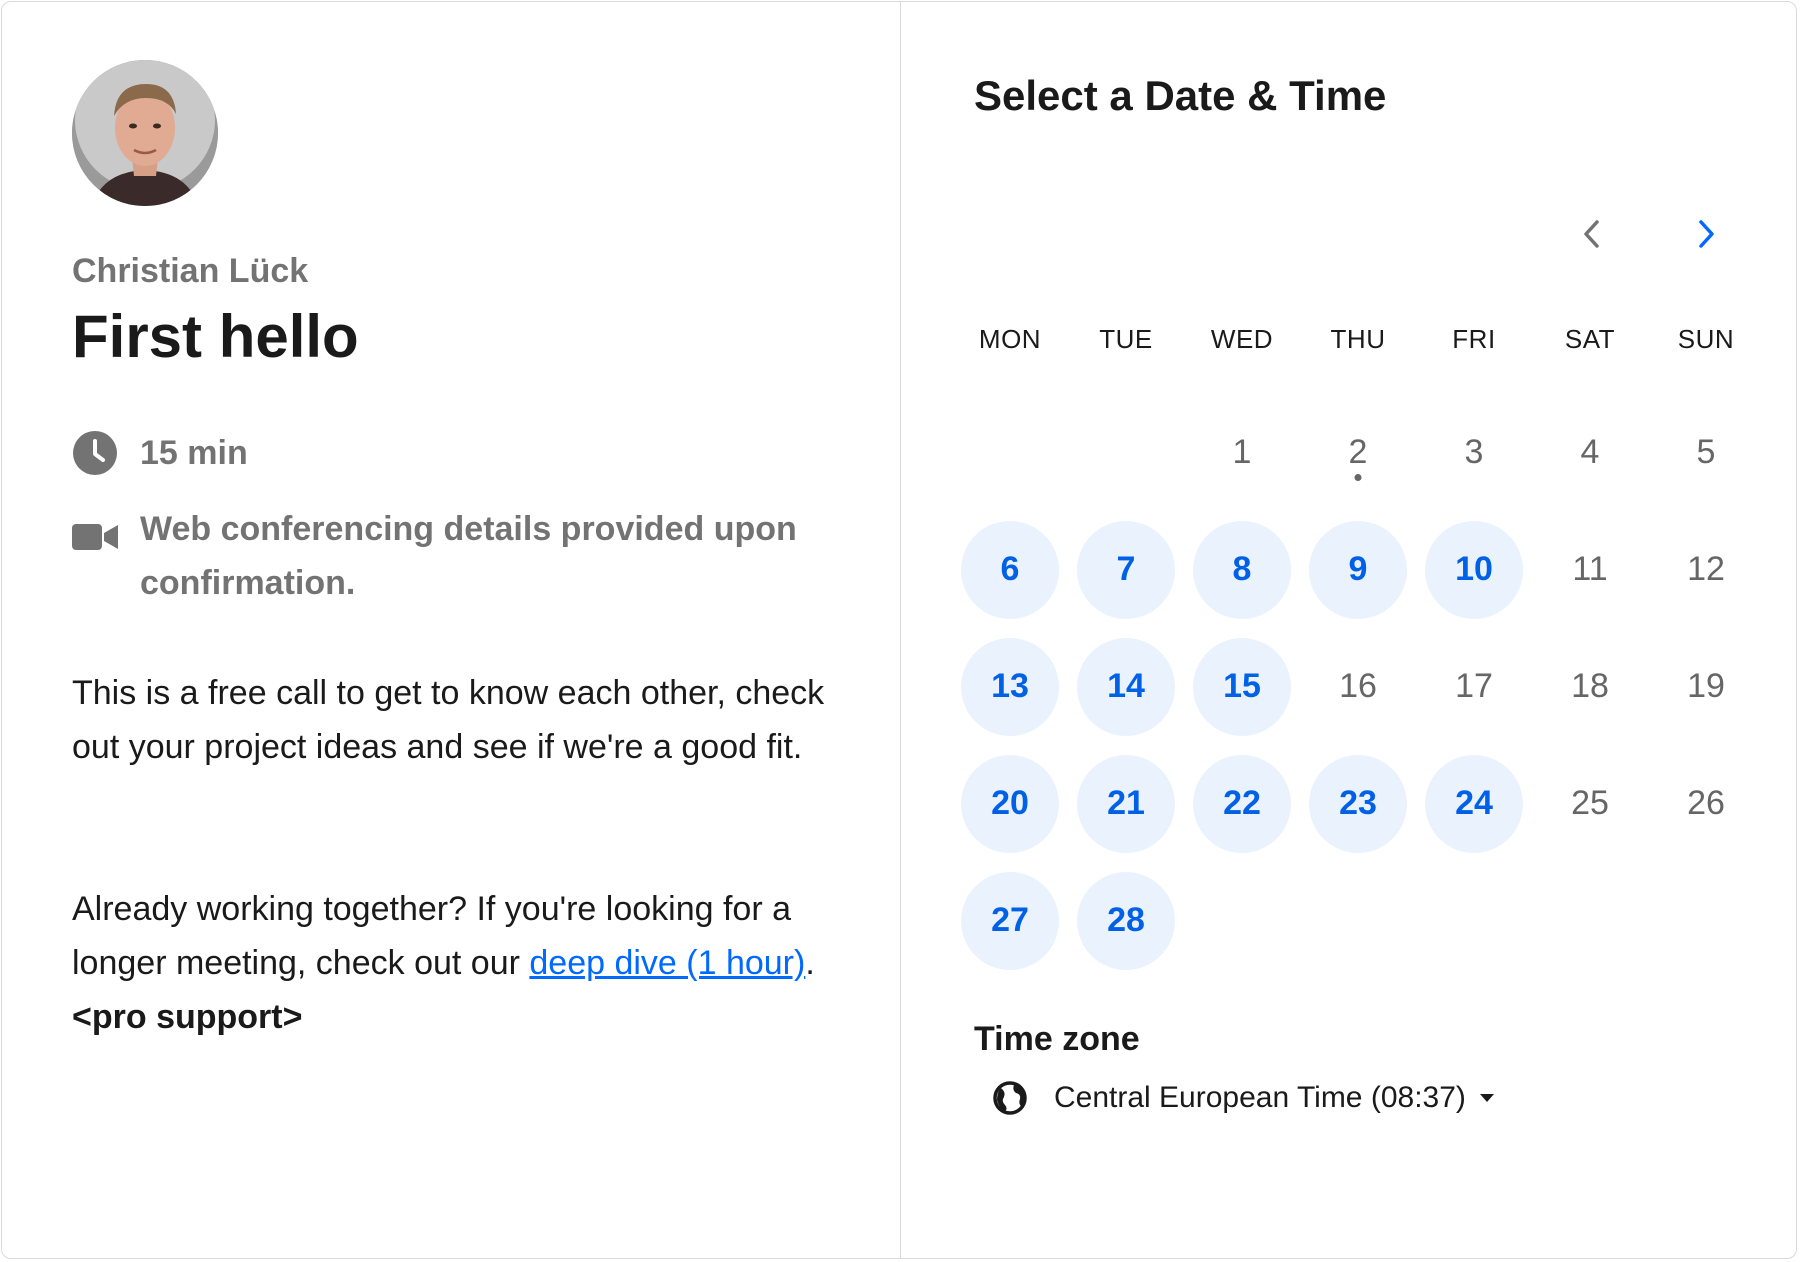  I want to click on calendar-day-25: 25, so click(1590, 803).